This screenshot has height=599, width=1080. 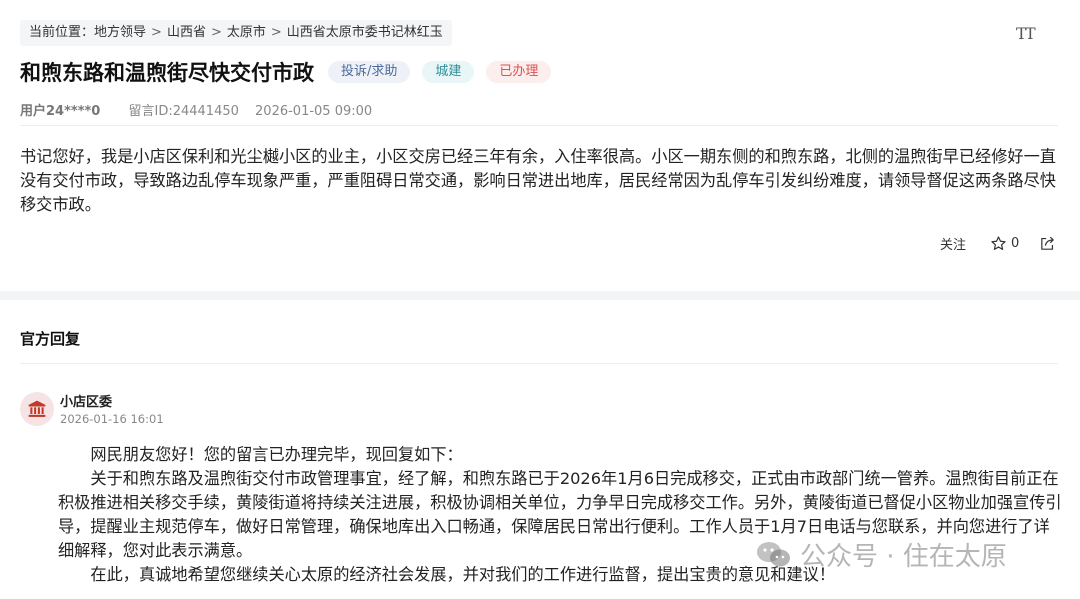 I want to click on share-icon, so click(x=1047, y=243).